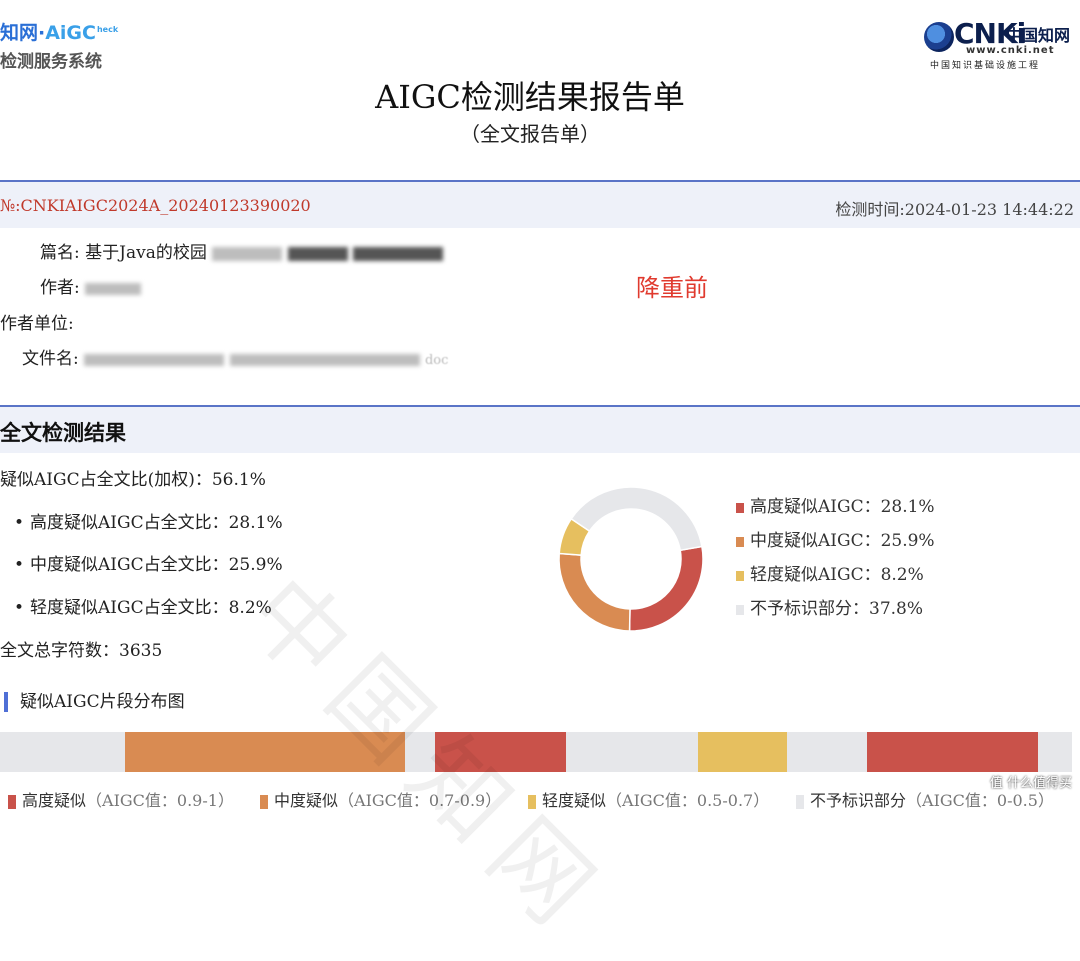  What do you see at coordinates (50, 359) in the screenshot?
I see `info-file-label: 文件名:` at bounding box center [50, 359].